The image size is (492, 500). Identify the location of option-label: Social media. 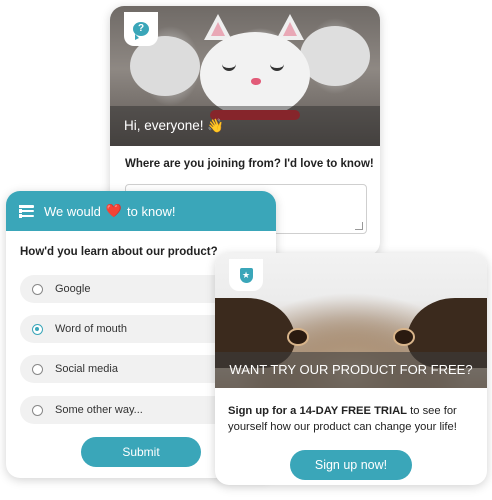
(86, 369).